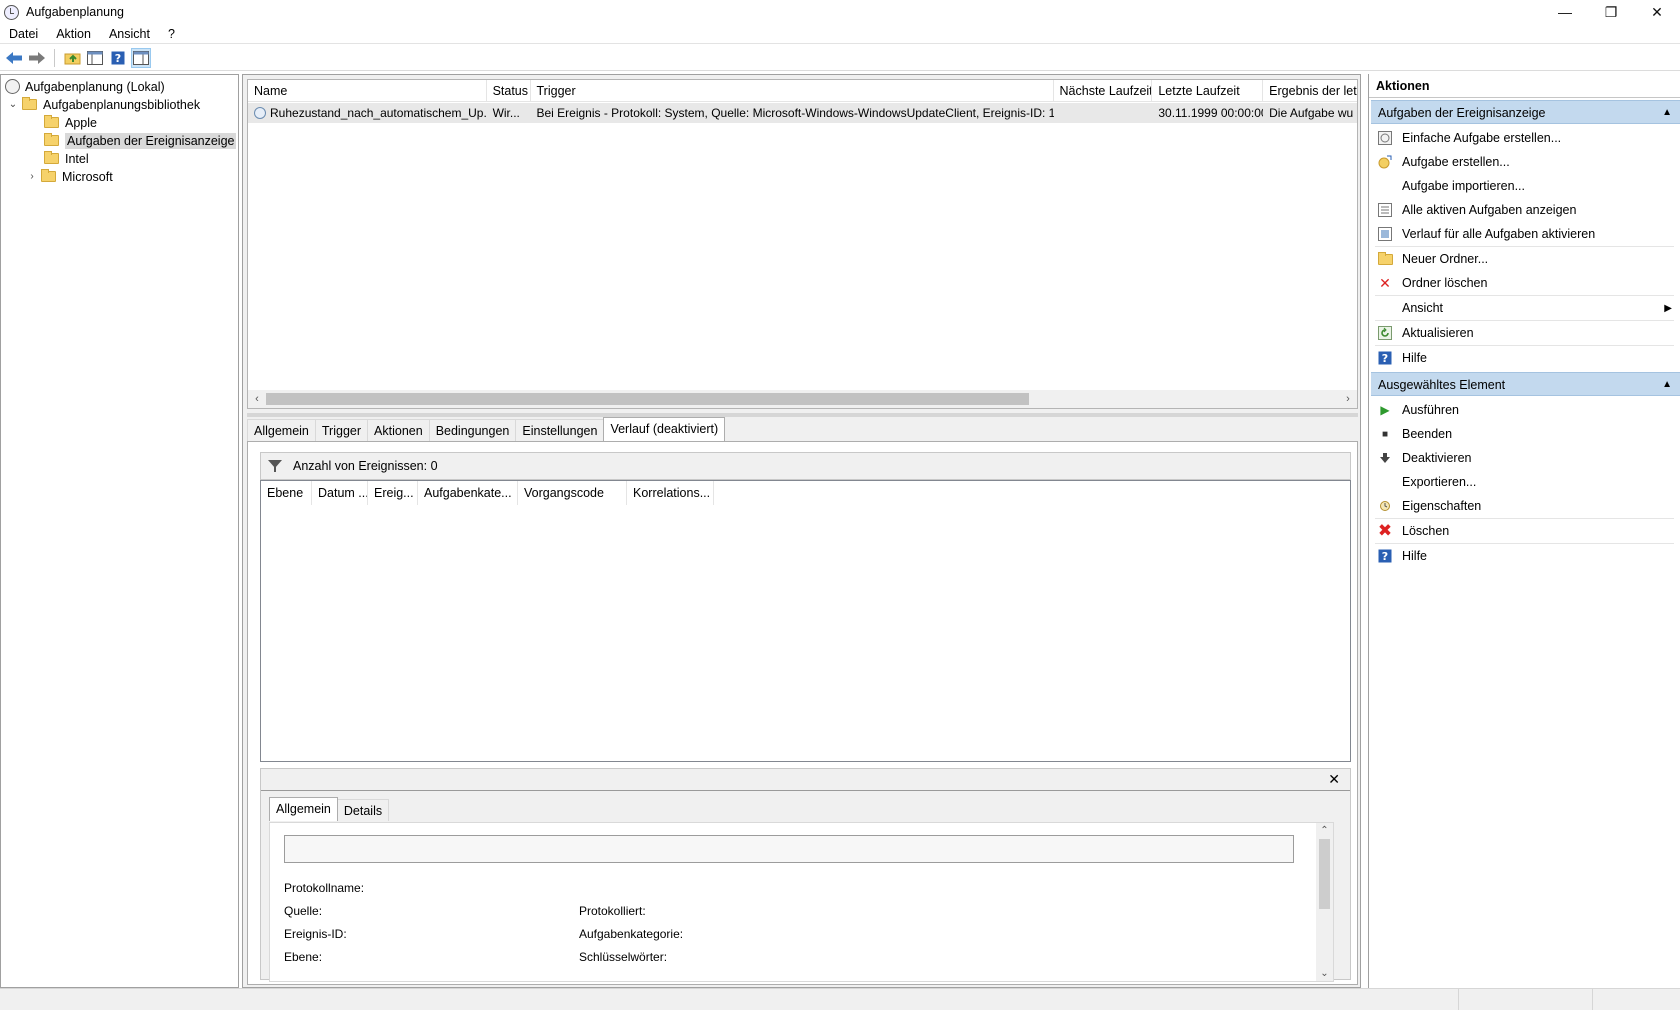  Describe the element at coordinates (472, 430) in the screenshot. I see `tab-bedingungen: Bedingungen` at that location.